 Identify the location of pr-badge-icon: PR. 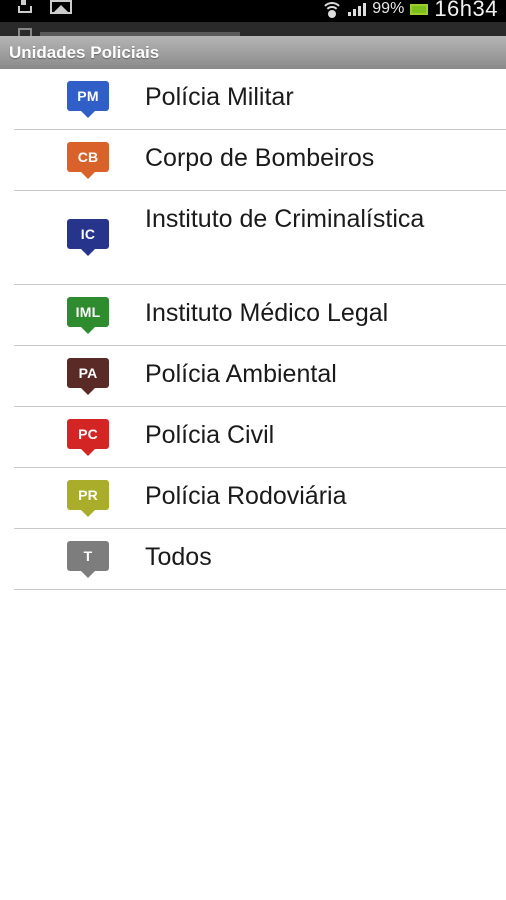
(88, 498).